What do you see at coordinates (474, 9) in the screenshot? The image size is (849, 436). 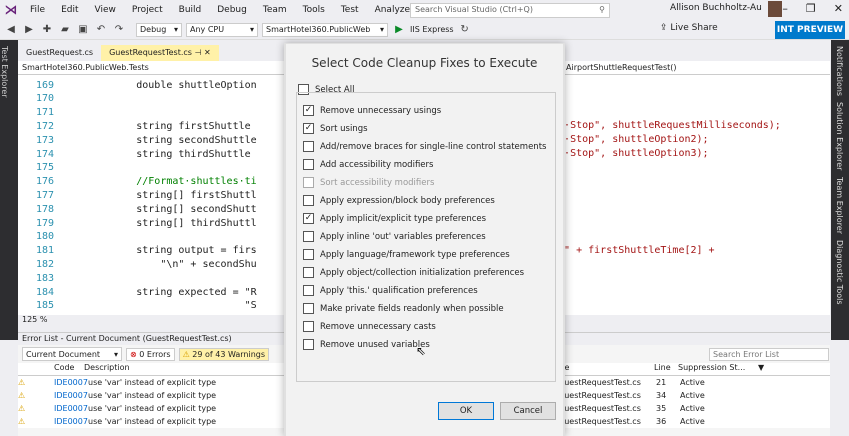 I see `search-placeholder: Search Visual Studio (Ctrl+Q)` at bounding box center [474, 9].